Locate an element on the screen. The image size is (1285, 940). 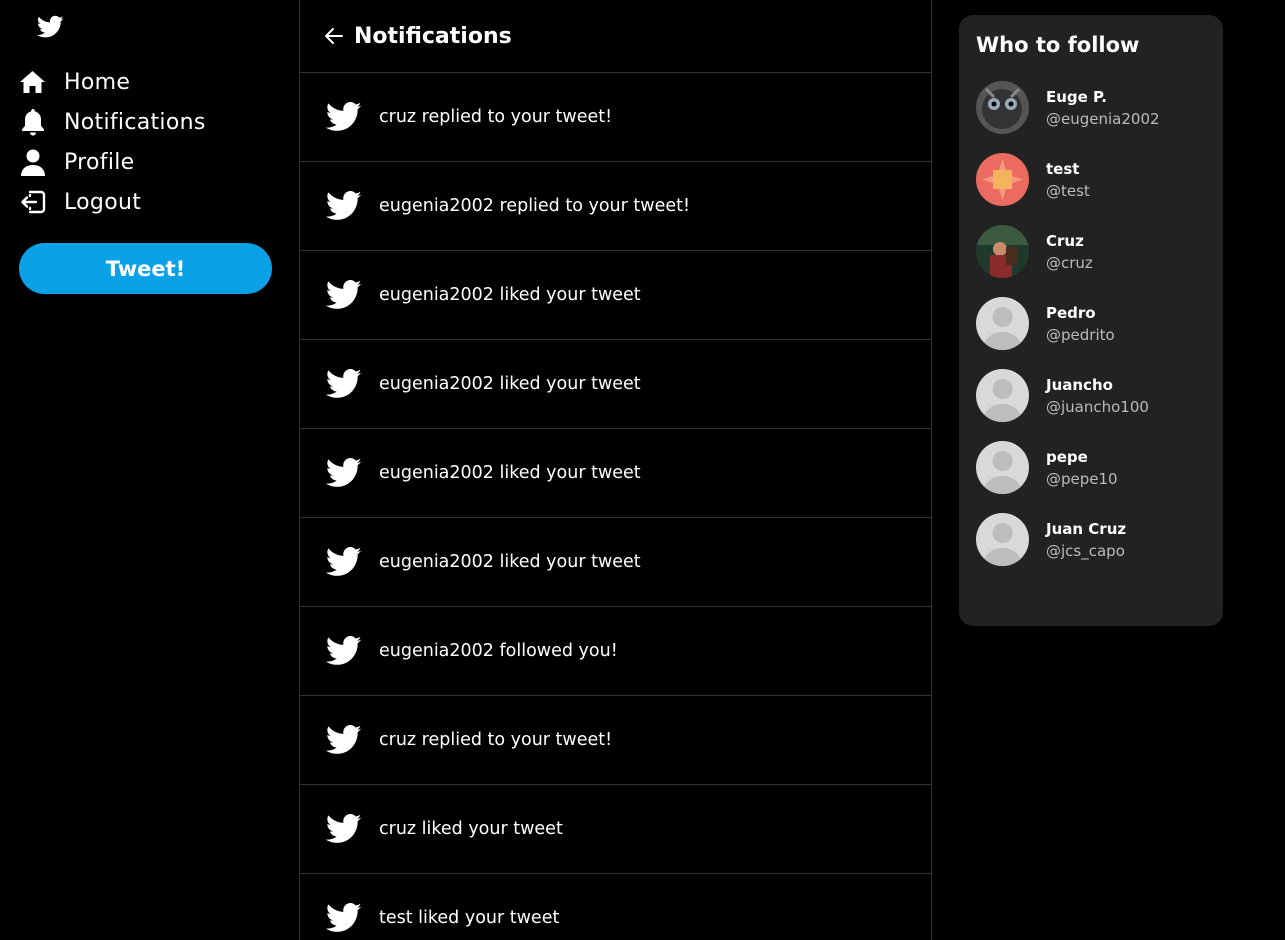
nav-notifications: Notifications is located at coordinates (112, 122).